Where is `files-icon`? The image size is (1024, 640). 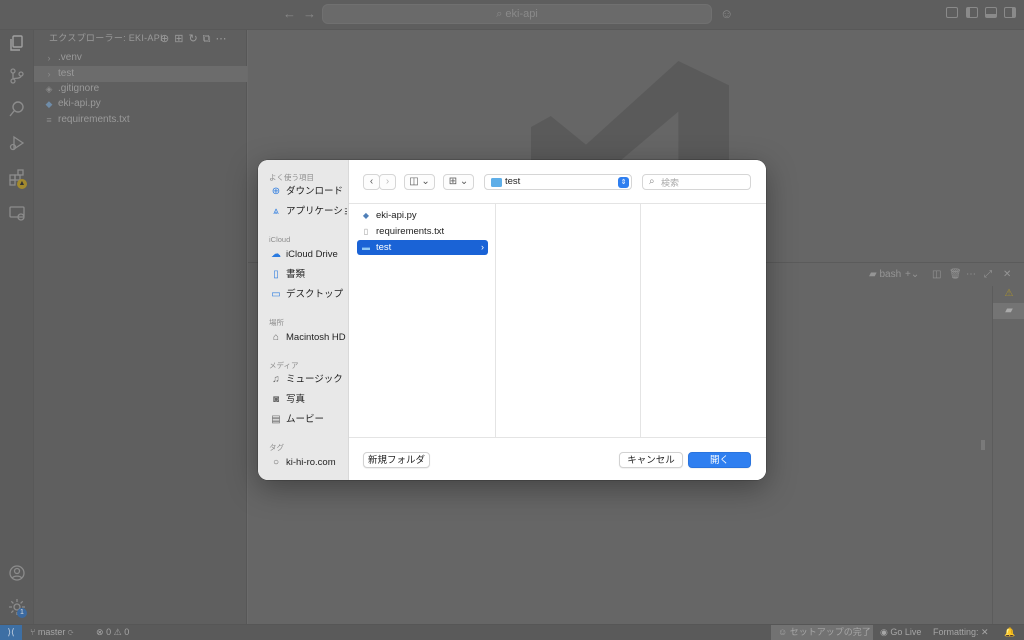
files-icon is located at coordinates (17, 43).